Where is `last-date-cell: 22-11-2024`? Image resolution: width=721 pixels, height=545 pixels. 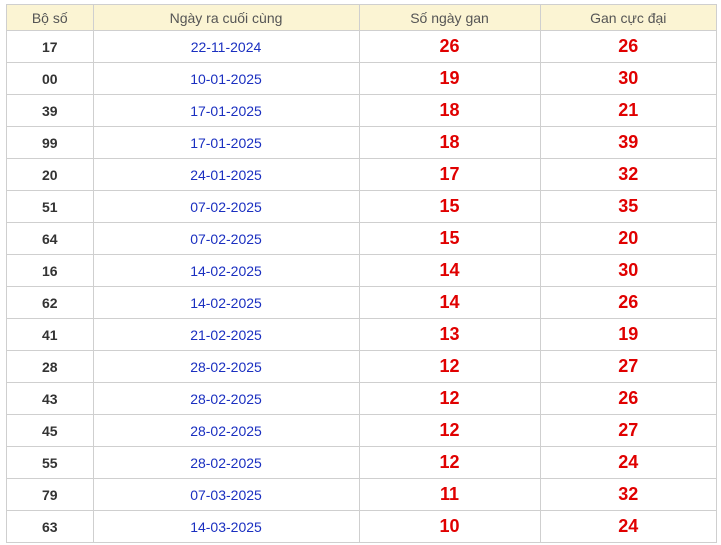
last-date-cell: 22-11-2024 is located at coordinates (226, 46).